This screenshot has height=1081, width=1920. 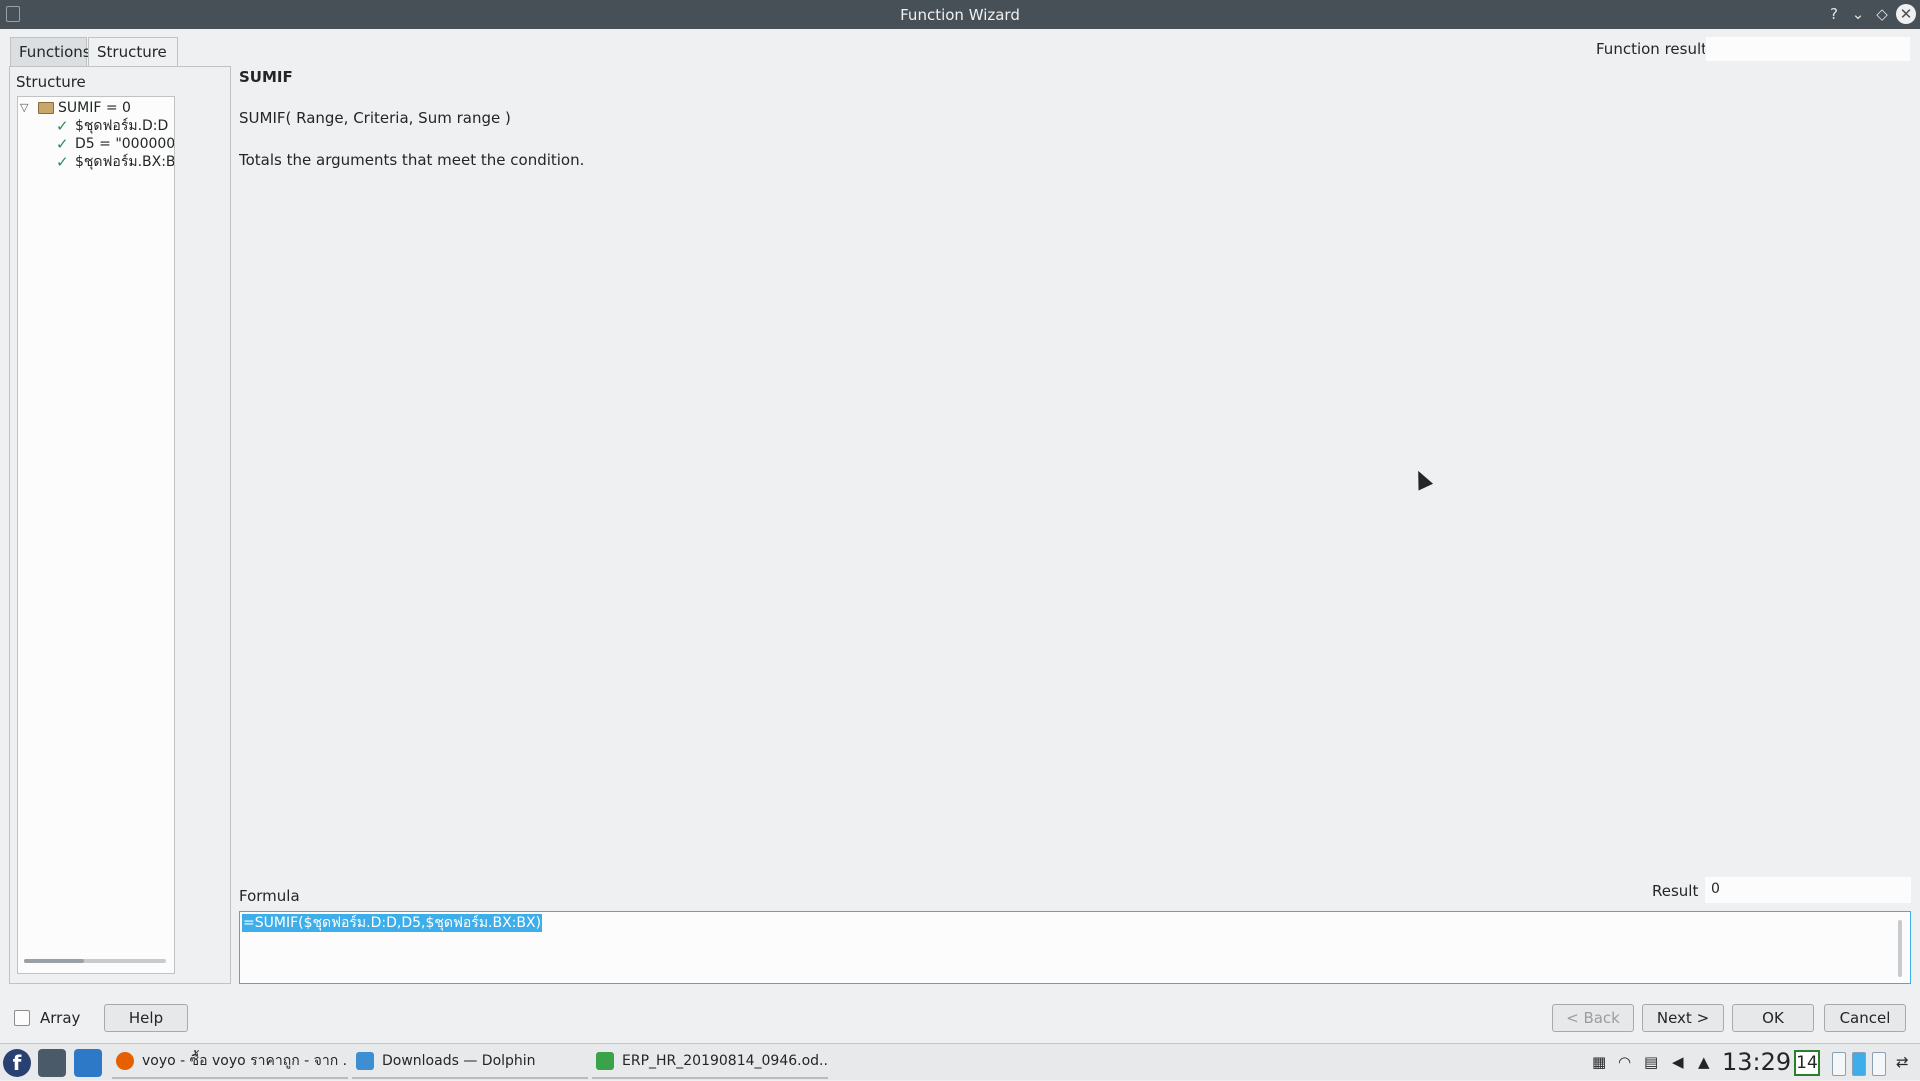 I want to click on mouse-pointer-icon, so click(x=1422, y=479).